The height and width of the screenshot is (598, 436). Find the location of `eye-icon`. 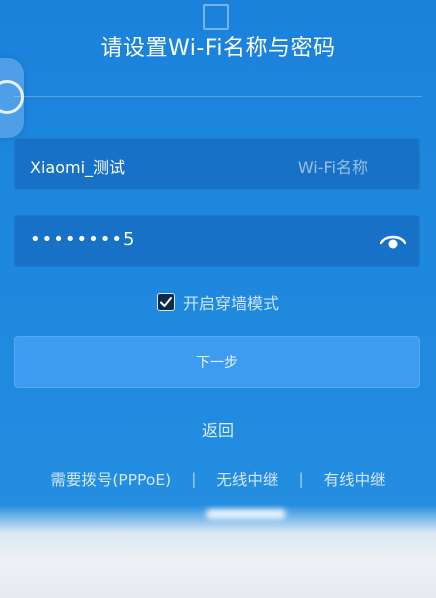

eye-icon is located at coordinates (393, 241).